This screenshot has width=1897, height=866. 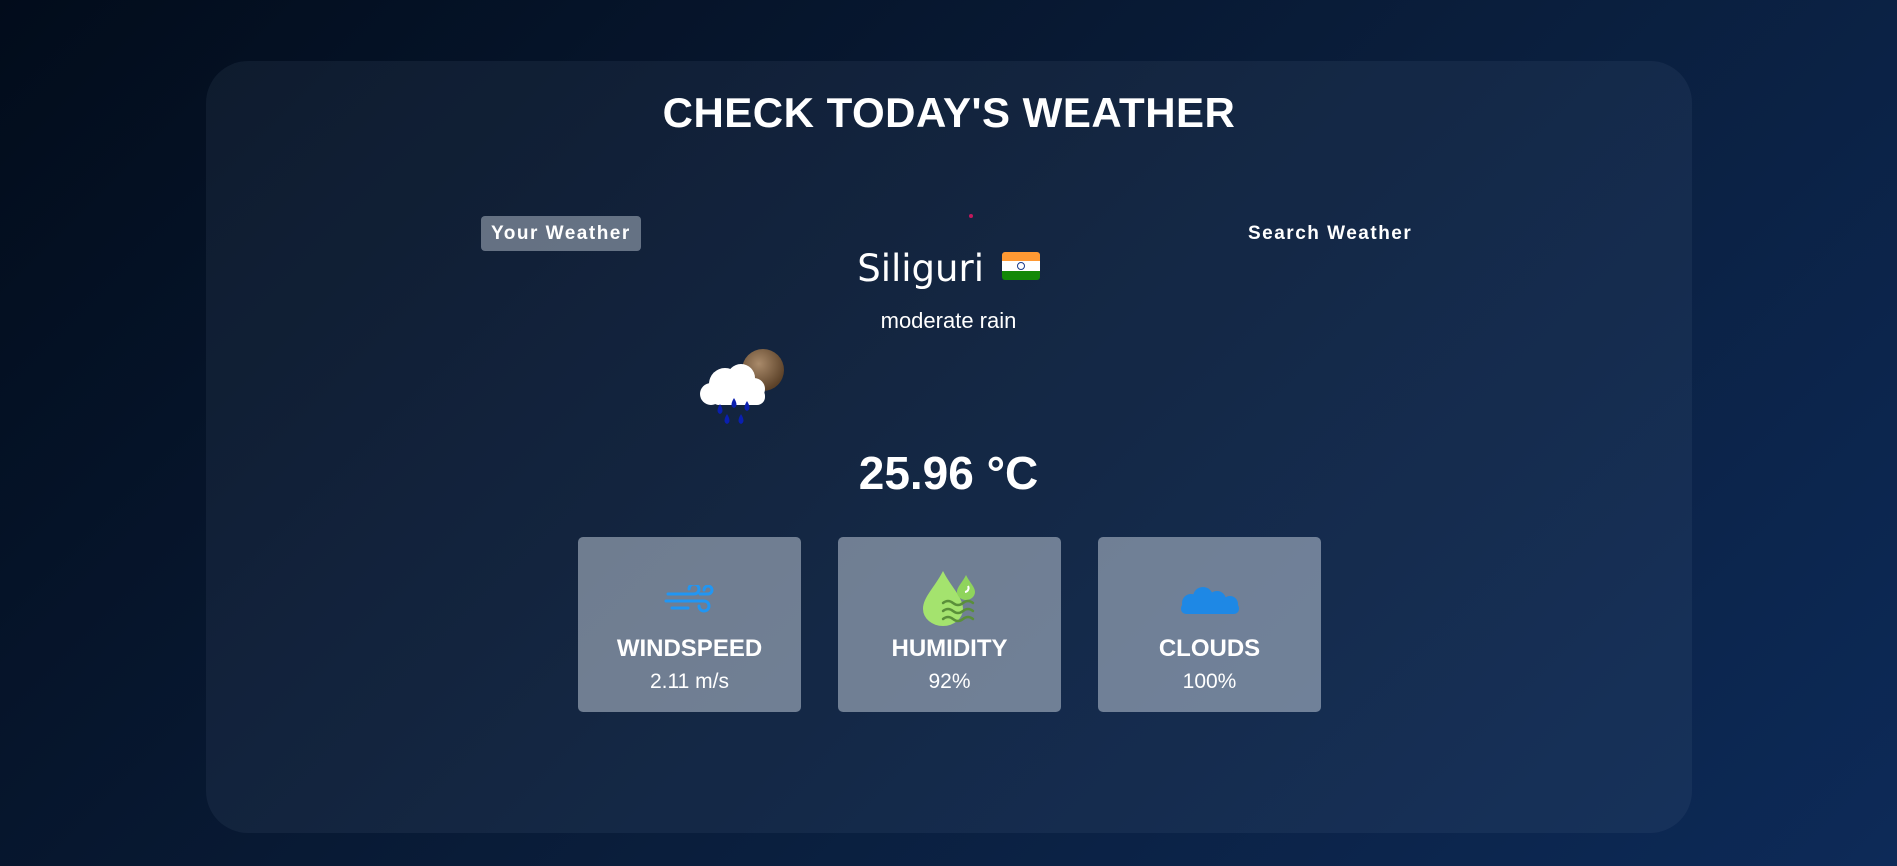 What do you see at coordinates (920, 268) in the screenshot?
I see `city-name: Siliguri` at bounding box center [920, 268].